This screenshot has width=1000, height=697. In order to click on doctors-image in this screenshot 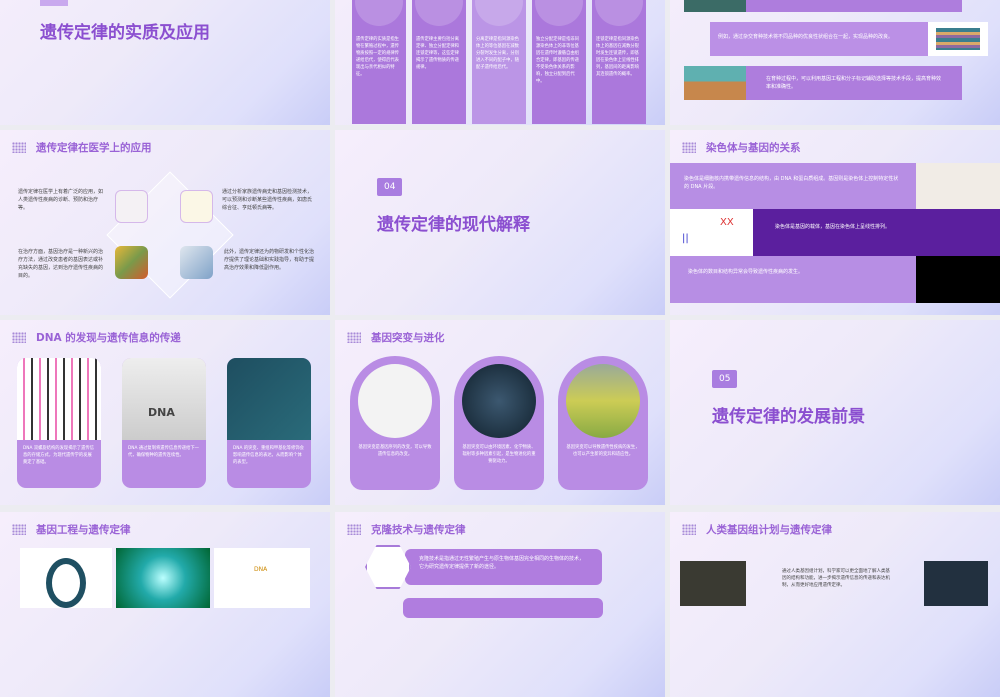, I will do `click(131, 206)`.